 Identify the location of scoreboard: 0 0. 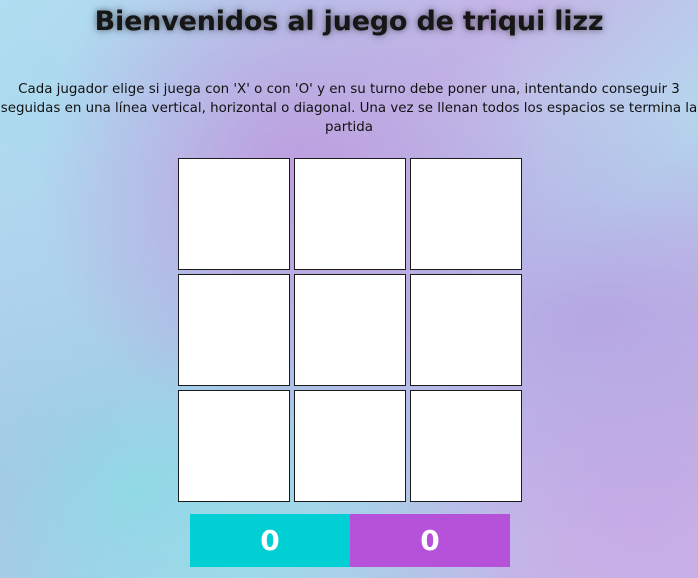
(350, 540).